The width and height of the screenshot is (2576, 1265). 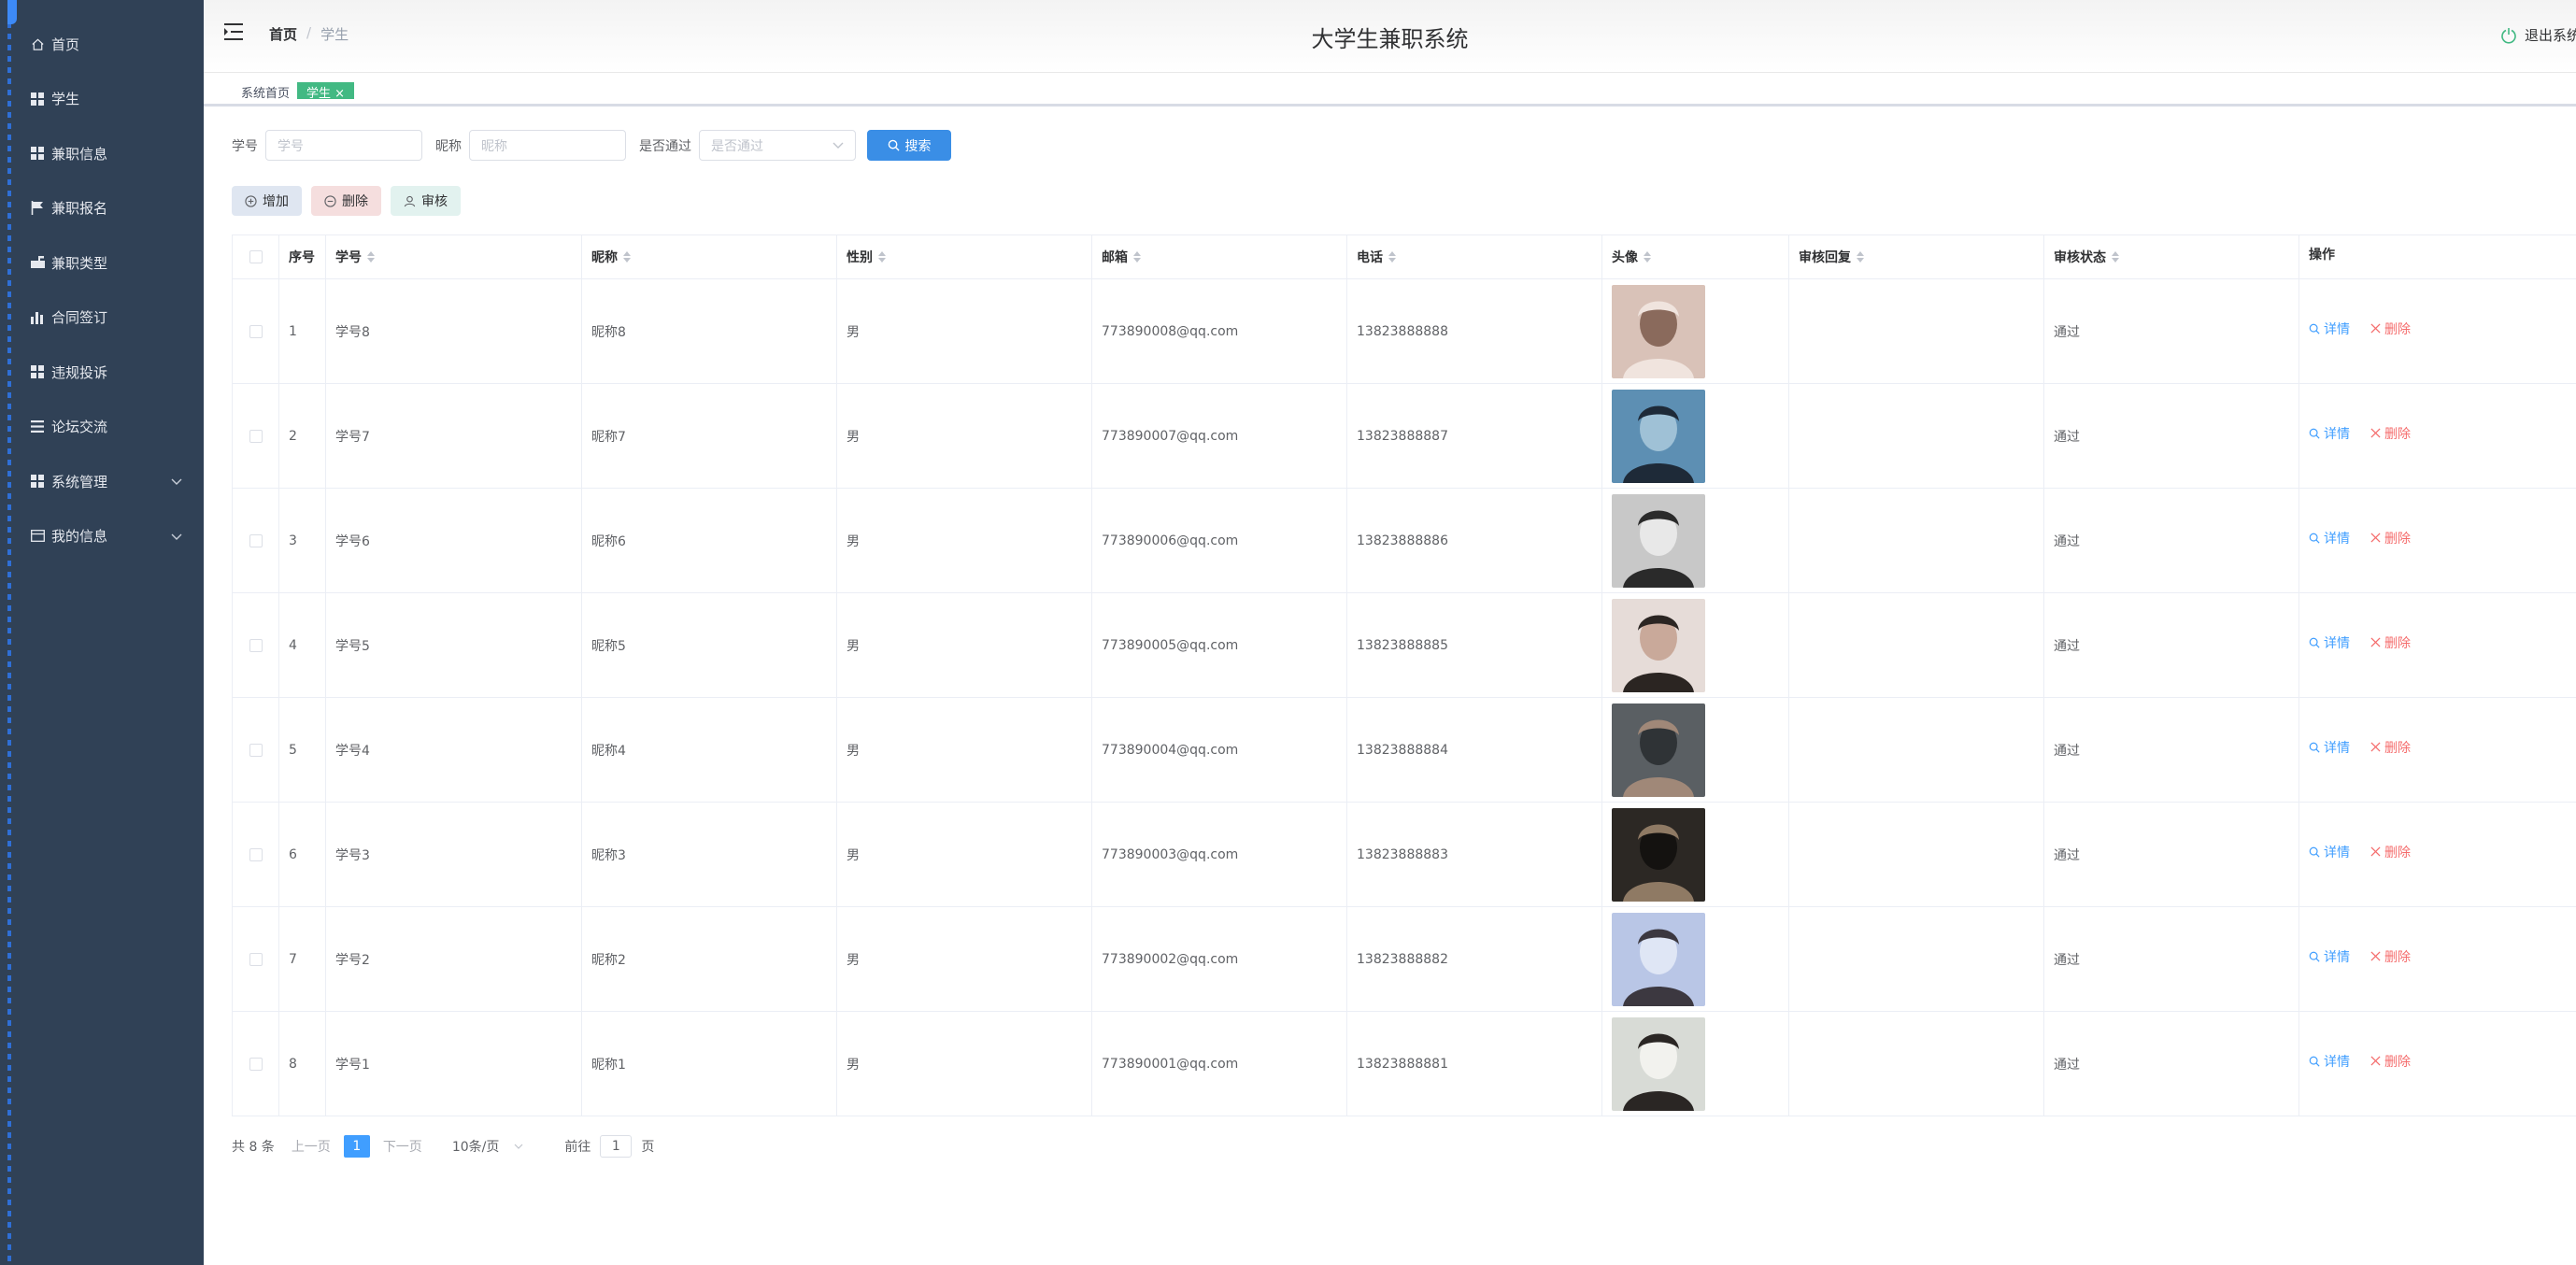 What do you see at coordinates (853, 855) in the screenshot?
I see `cell-sex-text: 男` at bounding box center [853, 855].